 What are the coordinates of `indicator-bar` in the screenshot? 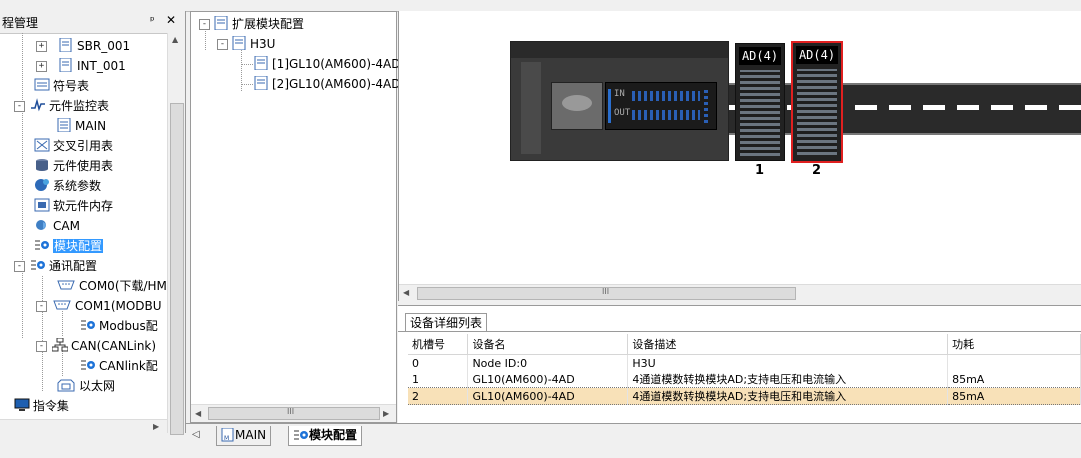 It's located at (609, 106).